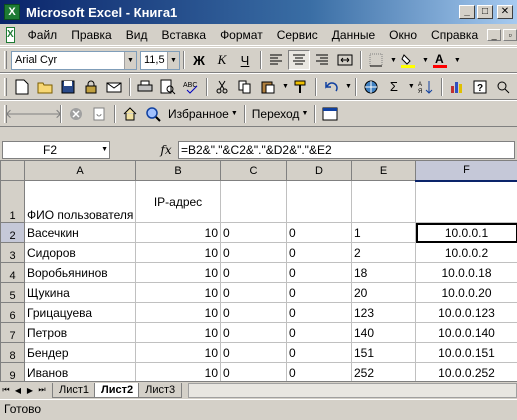 This screenshot has width=517, height=420. Describe the element at coordinates (383, 332) in the screenshot. I see `cell-e7: 140` at that location.